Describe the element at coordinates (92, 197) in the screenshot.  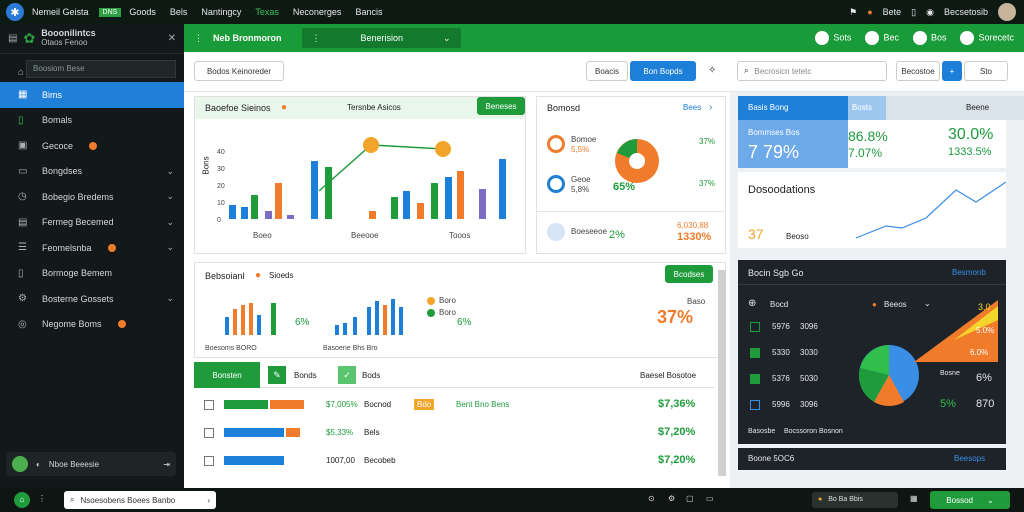
I see `sidebar-item-bobegio: ◷ Bobegio Bredems ⌄` at that location.